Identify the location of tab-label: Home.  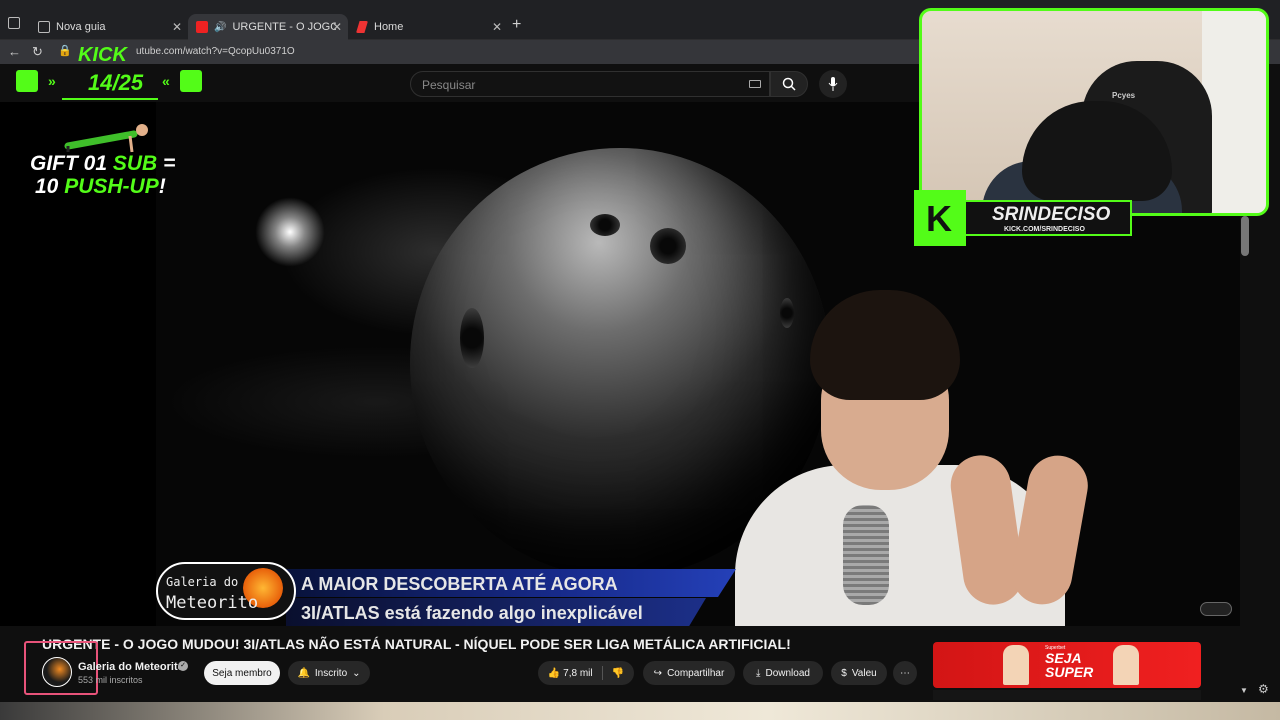
(389, 27).